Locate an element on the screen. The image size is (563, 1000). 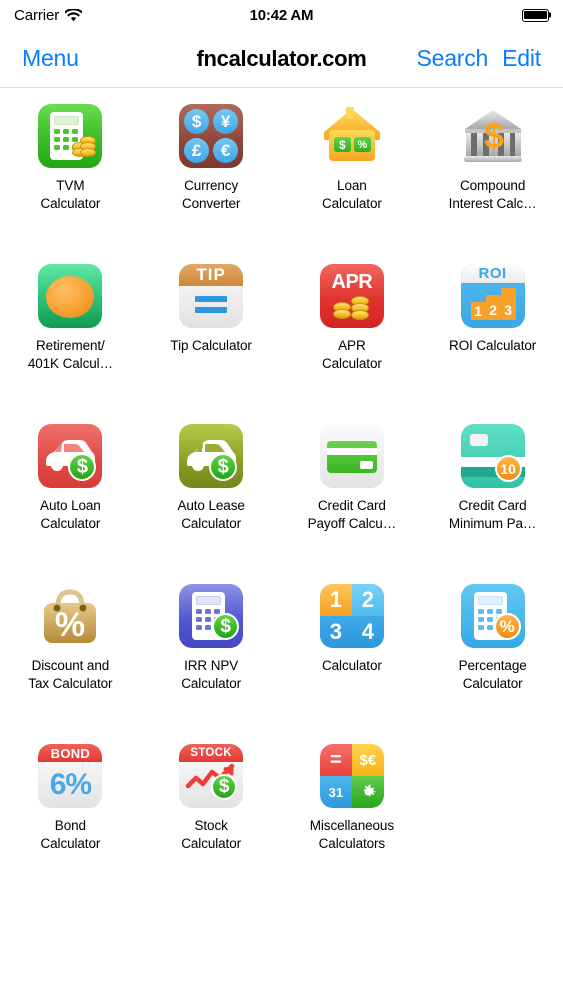
grid-item-label: Auto Loan Calculator is located at coordinates (70, 514).